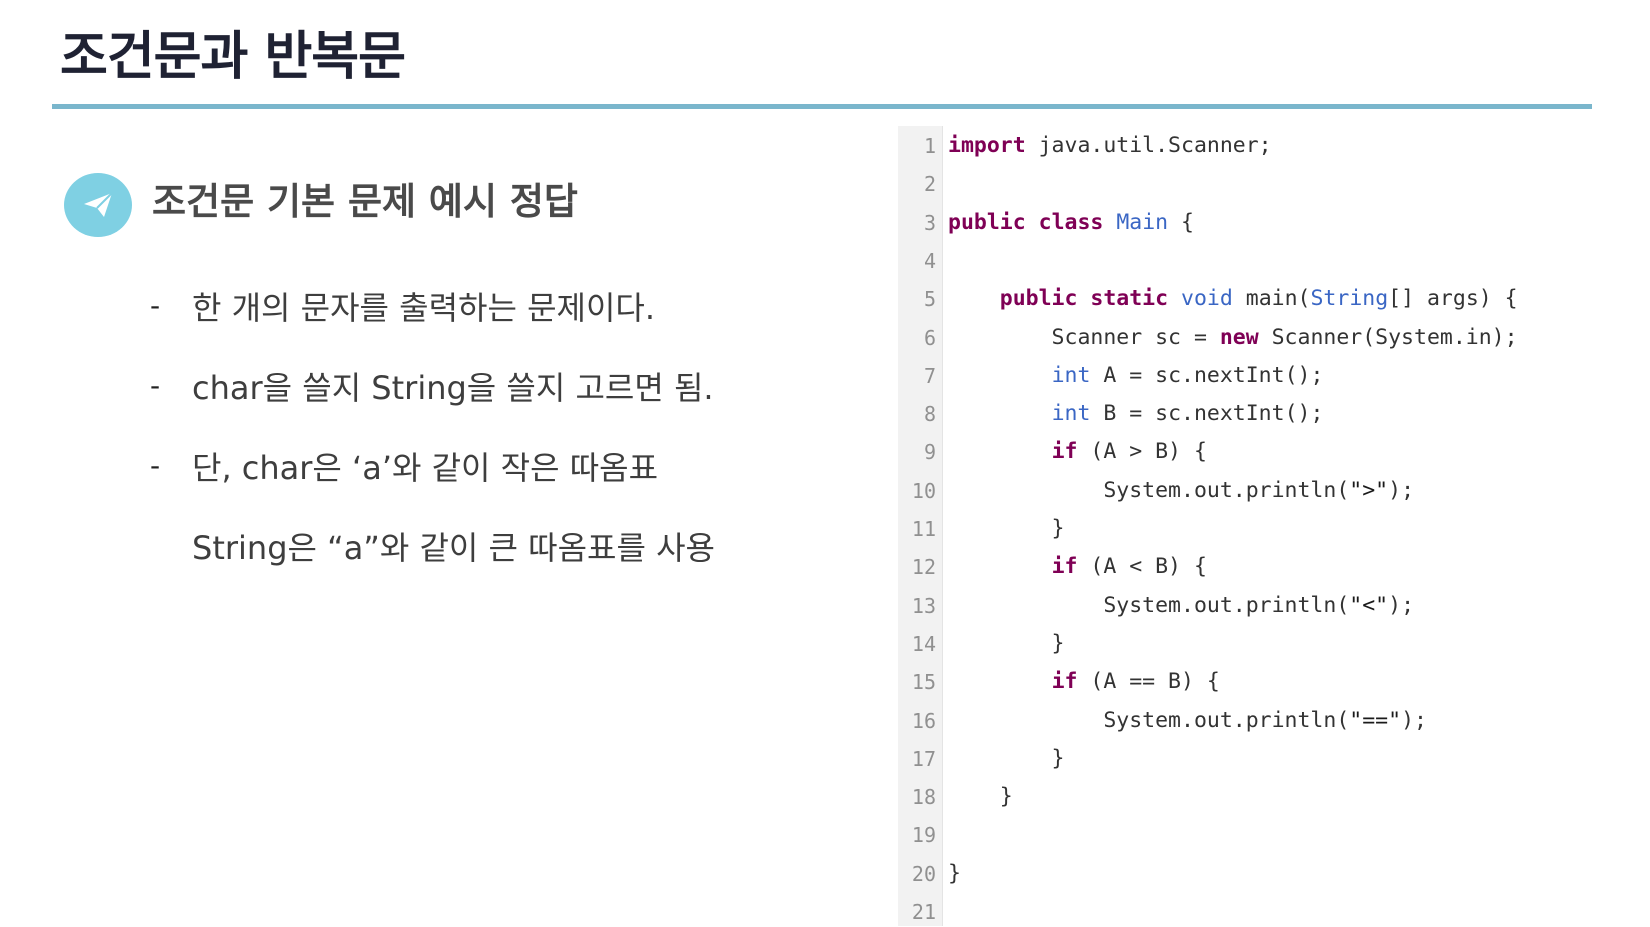 This screenshot has height=927, width=1650. Describe the element at coordinates (923, 490) in the screenshot. I see `line-number: 10` at that location.